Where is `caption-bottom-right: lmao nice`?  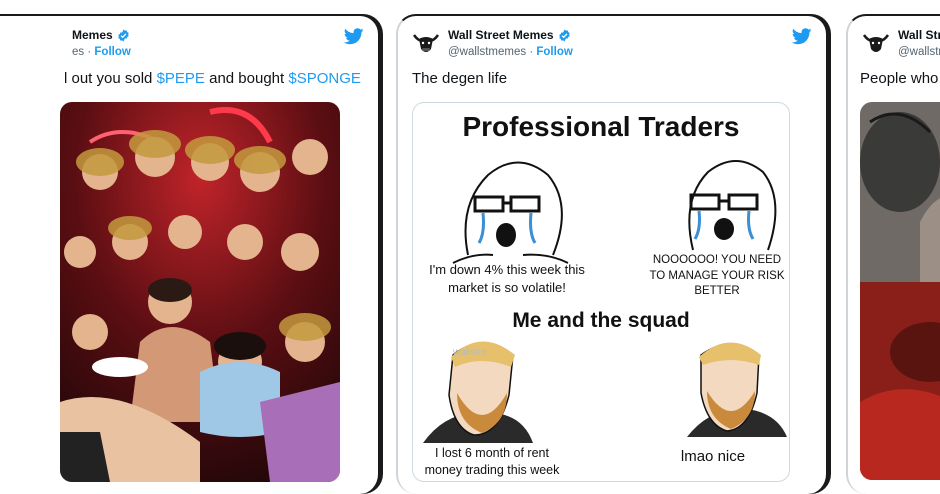 caption-bottom-right: lmao nice is located at coordinates (713, 456).